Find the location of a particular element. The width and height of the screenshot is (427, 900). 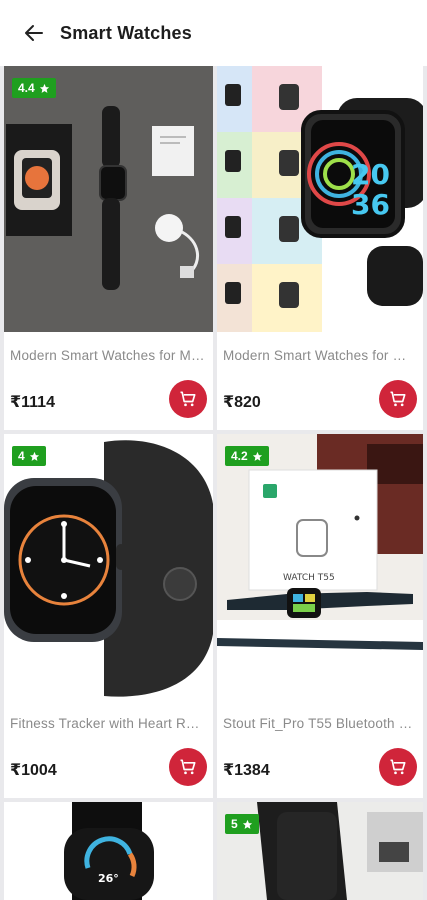

product-name: Modern Smart Watches for Women is located at coordinates (319, 355).